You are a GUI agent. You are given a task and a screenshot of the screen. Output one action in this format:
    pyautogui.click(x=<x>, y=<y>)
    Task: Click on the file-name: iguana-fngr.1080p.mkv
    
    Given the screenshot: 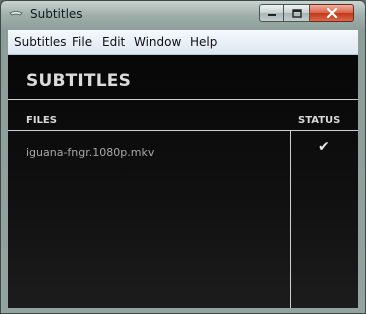 What is the action you would take?
    pyautogui.click(x=90, y=152)
    